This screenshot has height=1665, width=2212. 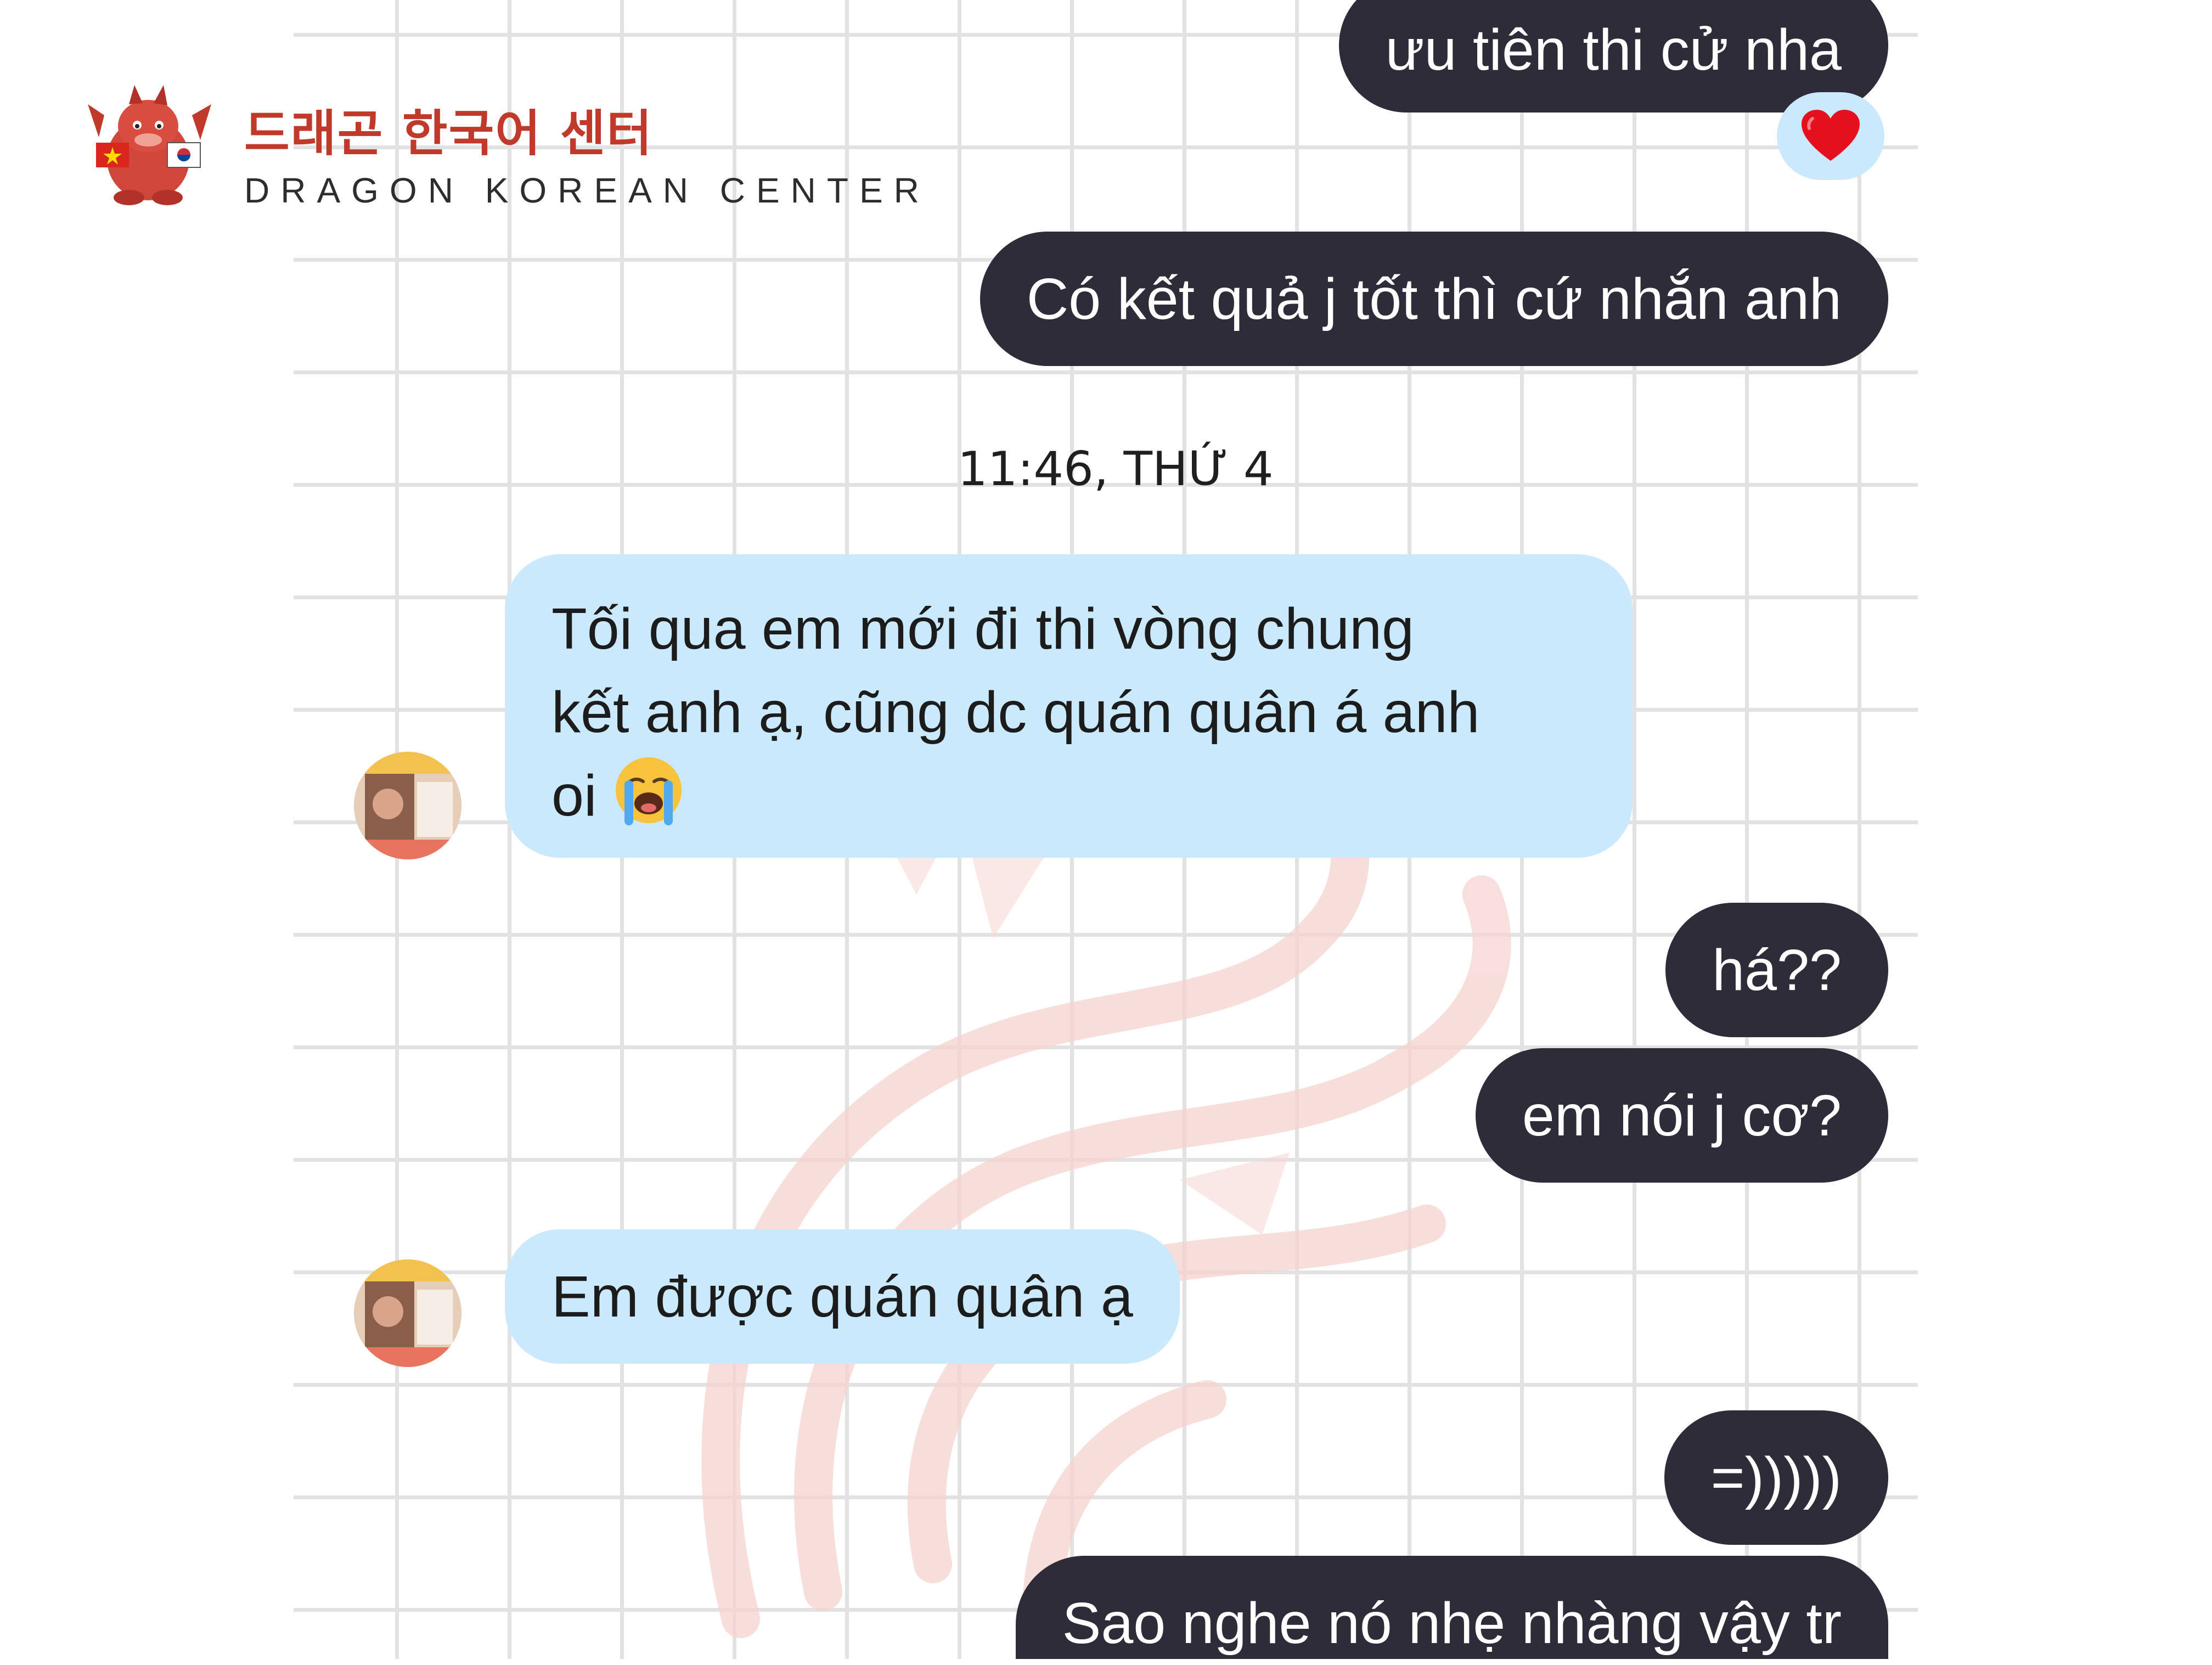 I want to click on crying-face-icon, so click(x=649, y=791).